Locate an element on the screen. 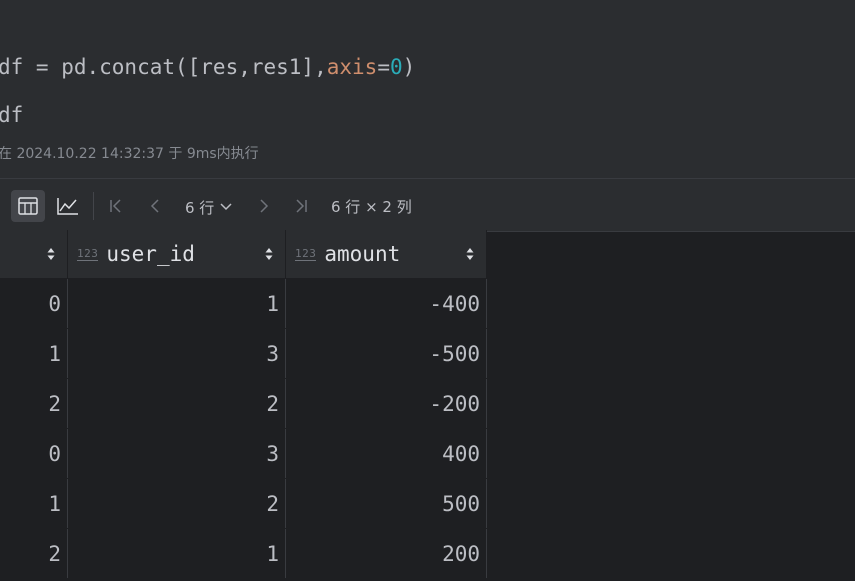  amount-cell: 200 is located at coordinates (386, 553).